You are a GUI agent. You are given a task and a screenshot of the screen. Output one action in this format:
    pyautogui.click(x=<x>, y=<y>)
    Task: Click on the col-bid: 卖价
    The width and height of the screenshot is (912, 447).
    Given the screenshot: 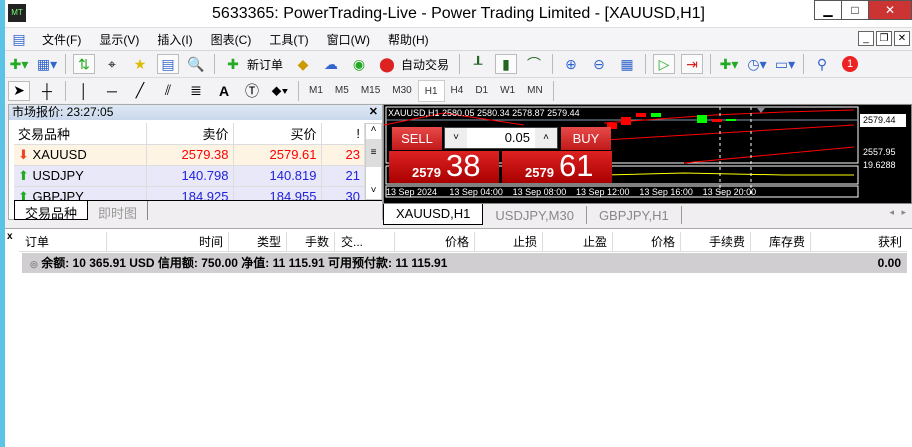 What is the action you would take?
    pyautogui.click(x=190, y=134)
    